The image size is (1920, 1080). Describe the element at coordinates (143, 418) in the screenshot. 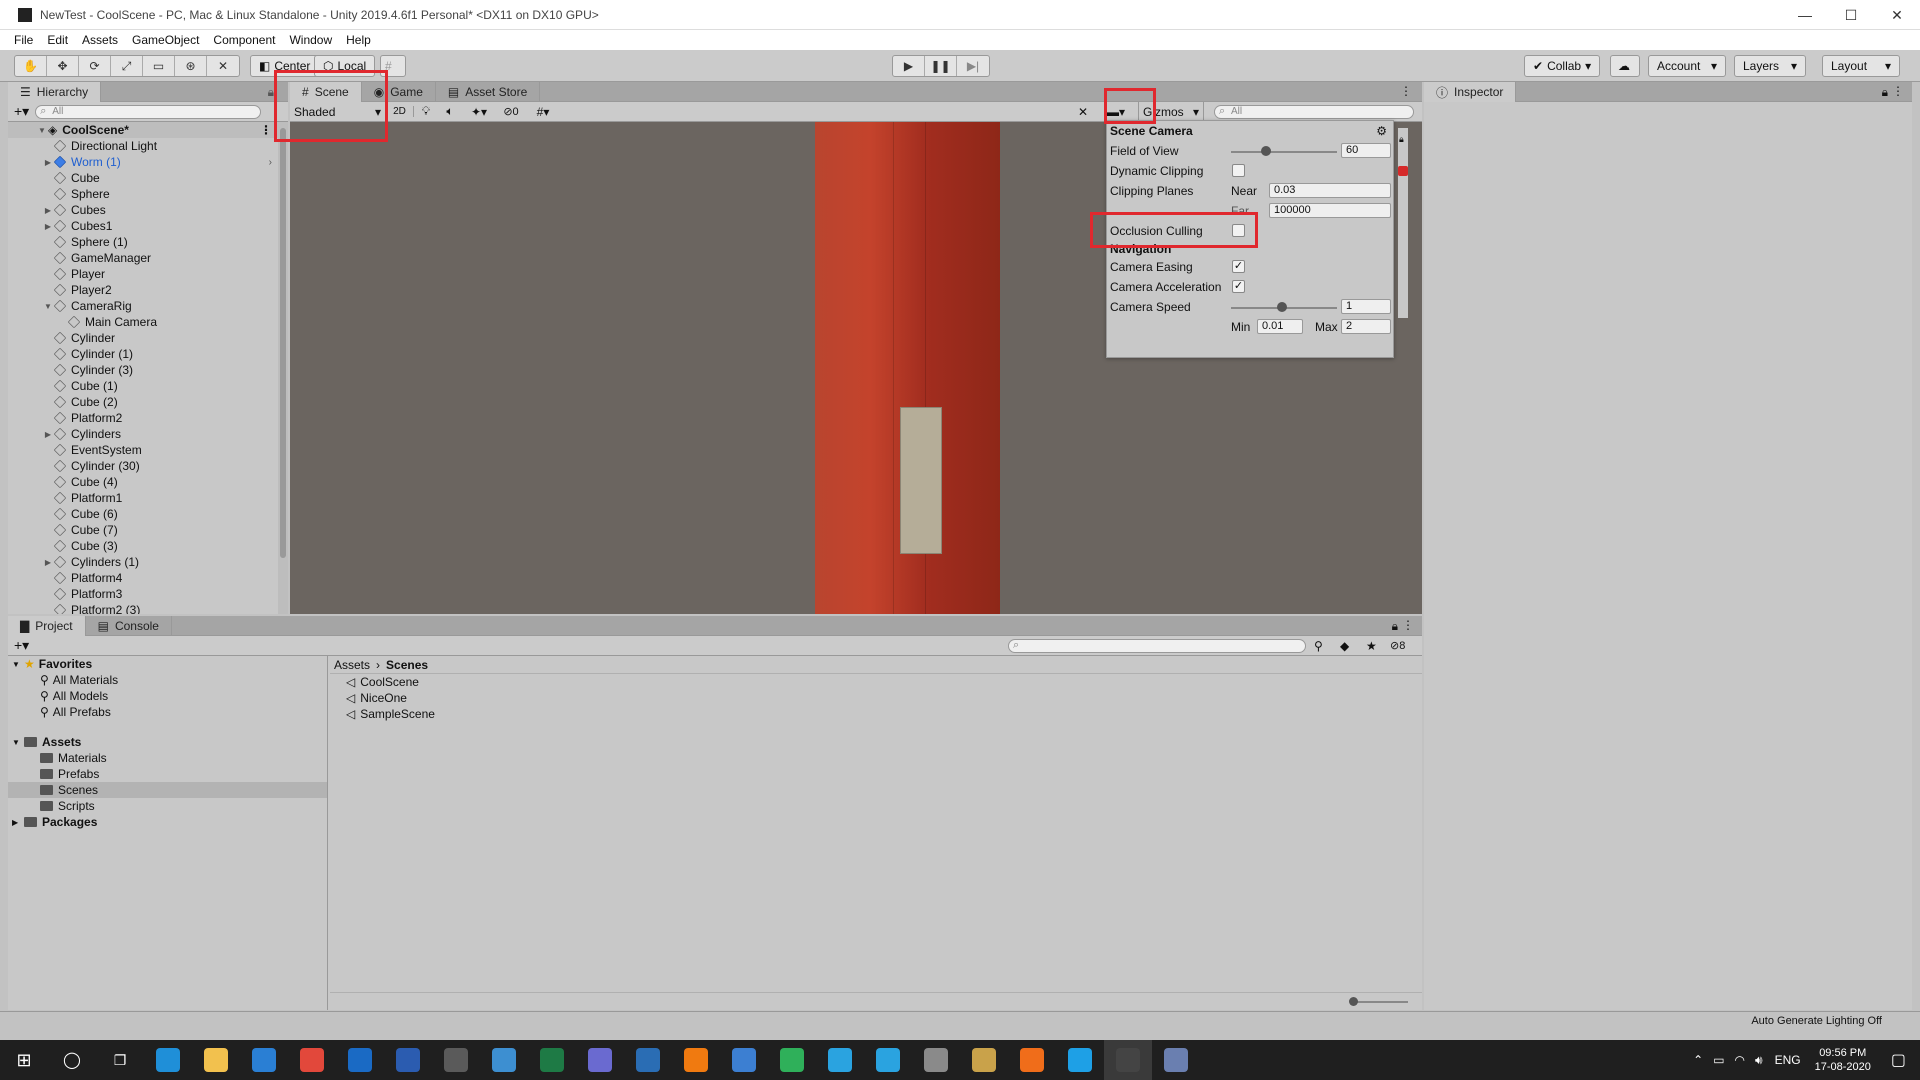

I see `hierarchy-item: Platform2` at that location.